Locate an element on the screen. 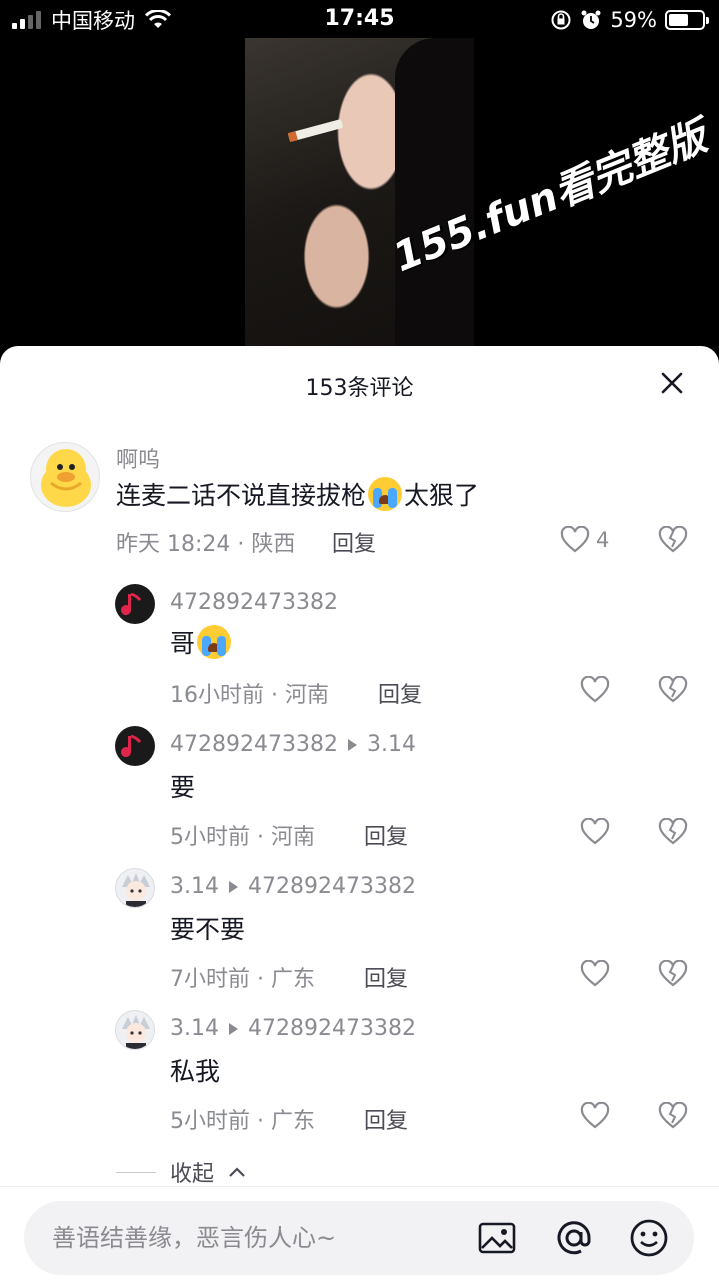 The image size is (719, 1280). comment-text: 连麦二话不说直接拔枪 太狠了 is located at coordinates (297, 494).